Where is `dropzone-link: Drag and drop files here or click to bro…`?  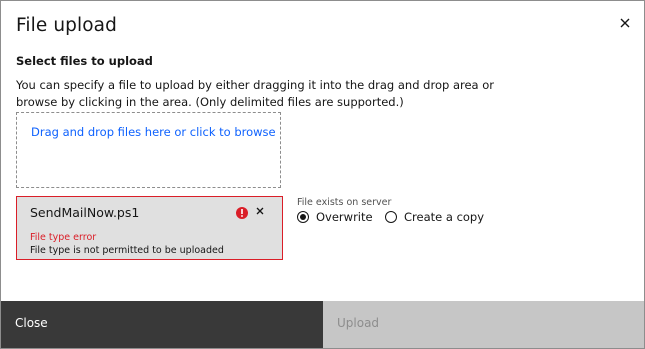 dropzone-link: Drag and drop files here or click to bro… is located at coordinates (153, 132).